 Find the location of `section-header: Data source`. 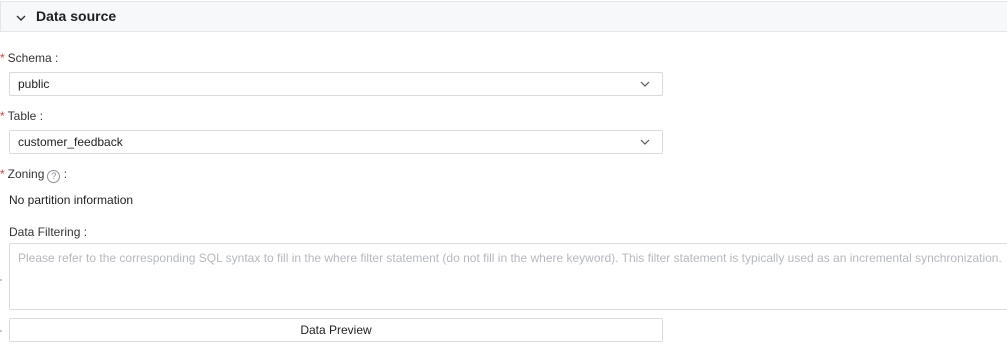

section-header: Data source is located at coordinates (503, 16).